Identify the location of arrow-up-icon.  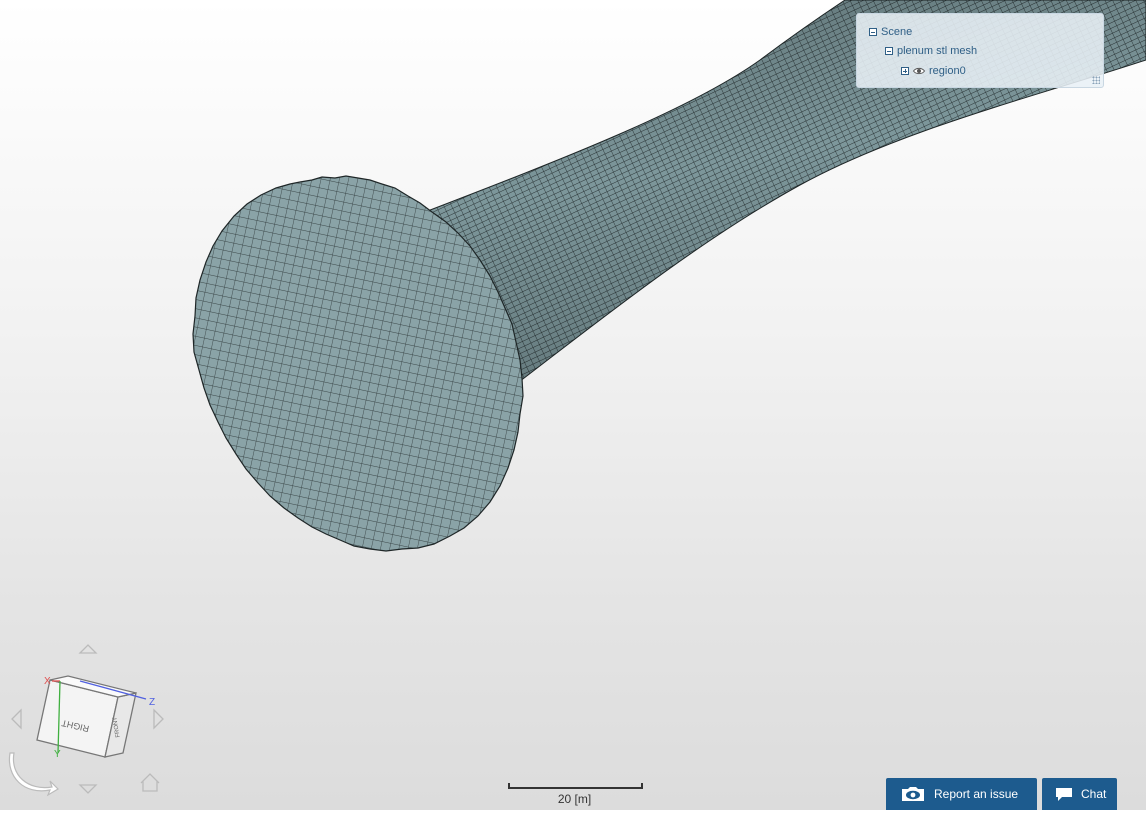
(88, 649).